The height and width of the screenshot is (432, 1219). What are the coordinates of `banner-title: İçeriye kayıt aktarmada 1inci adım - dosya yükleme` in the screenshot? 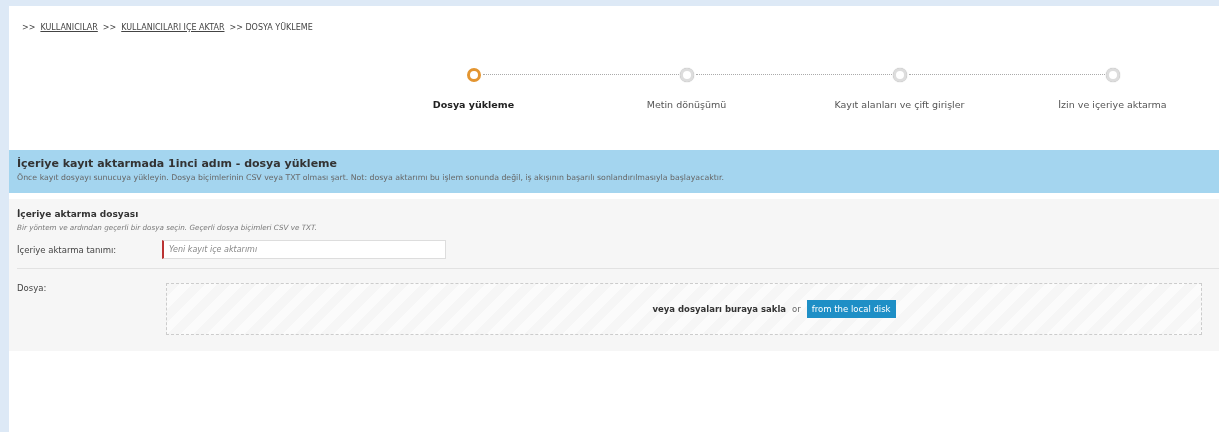 It's located at (177, 163).